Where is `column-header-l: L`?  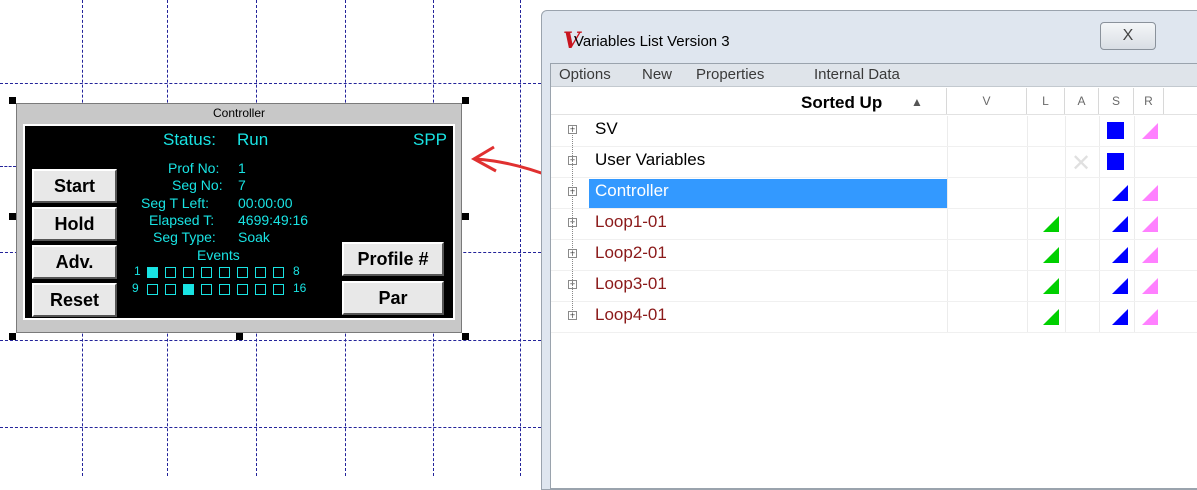 column-header-l: L is located at coordinates (1046, 101).